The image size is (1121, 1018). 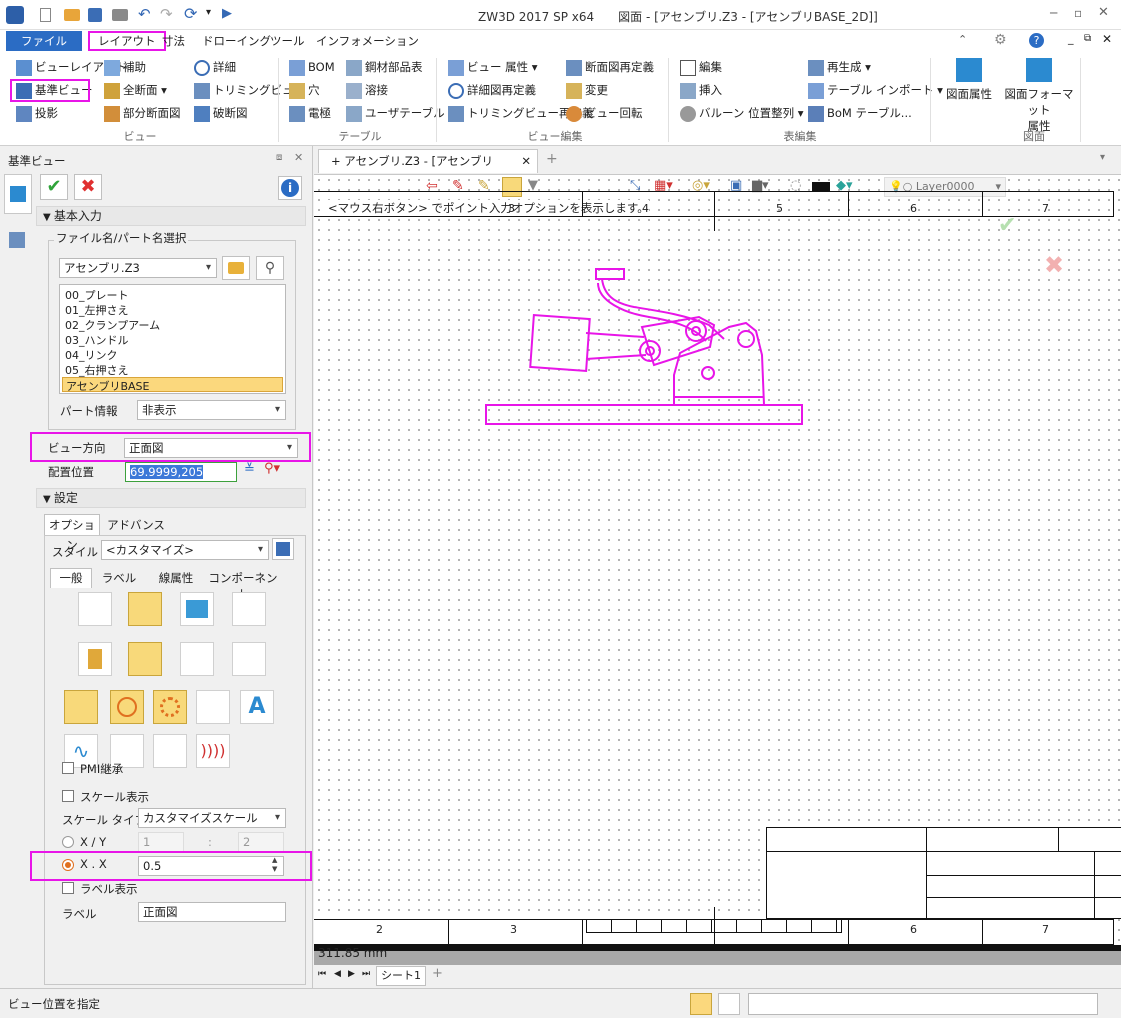 What do you see at coordinates (213, 751) in the screenshot?
I see `hatch-toggle-icon: ))))` at bounding box center [213, 751].